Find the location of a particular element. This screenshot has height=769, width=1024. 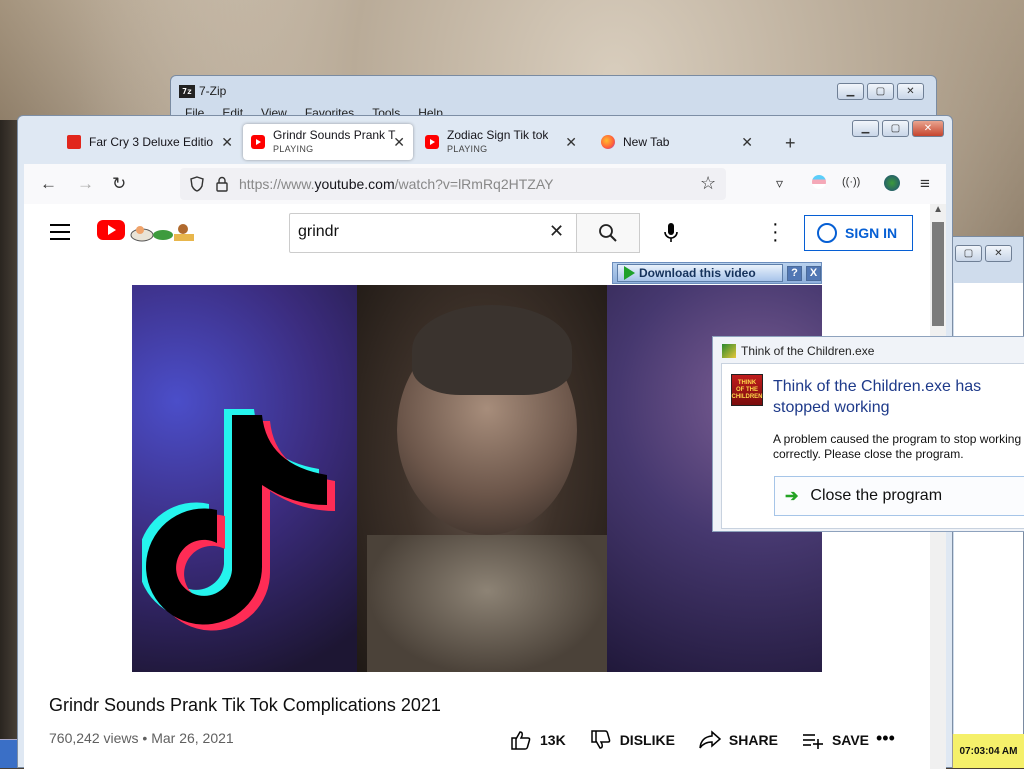

error-dialog-titlebar: Think of the Children.exe is located at coordinates (798, 351).